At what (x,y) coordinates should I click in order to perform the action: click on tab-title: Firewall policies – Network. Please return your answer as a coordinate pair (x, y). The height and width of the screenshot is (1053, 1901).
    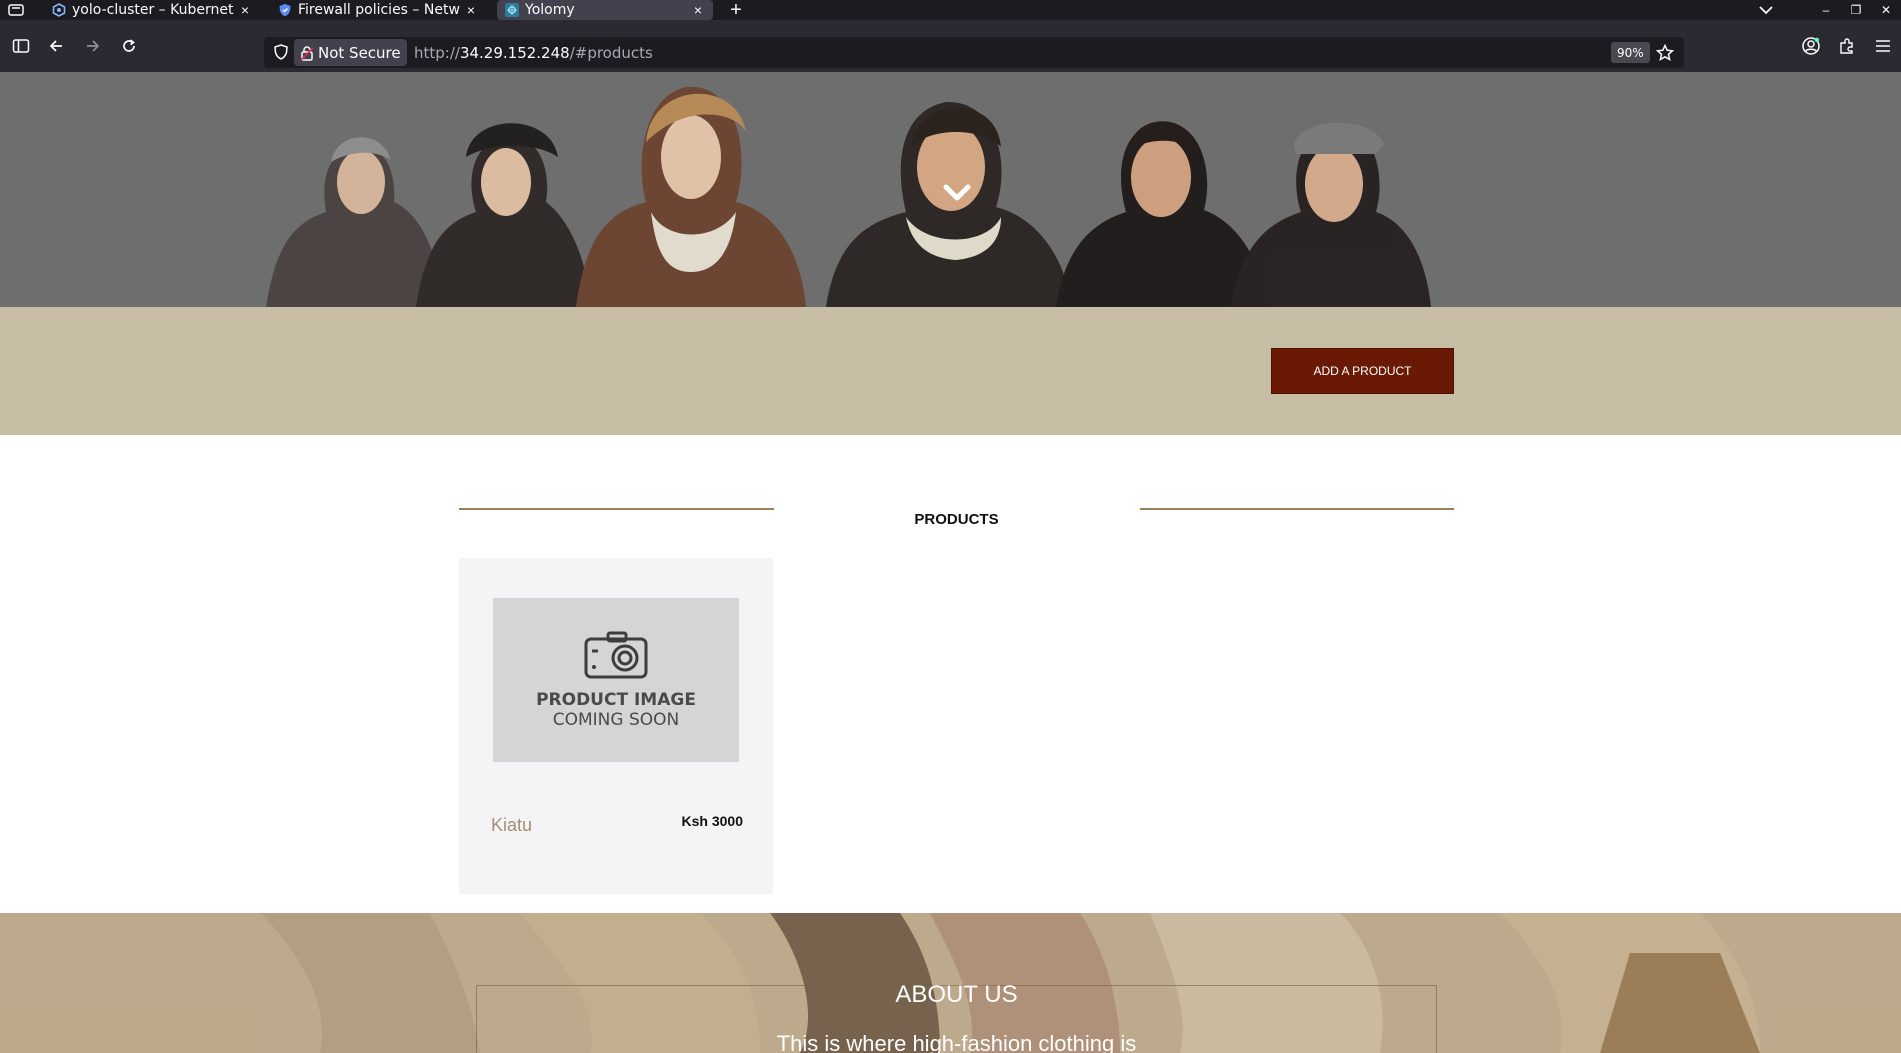
    Looking at the image, I should click on (379, 10).